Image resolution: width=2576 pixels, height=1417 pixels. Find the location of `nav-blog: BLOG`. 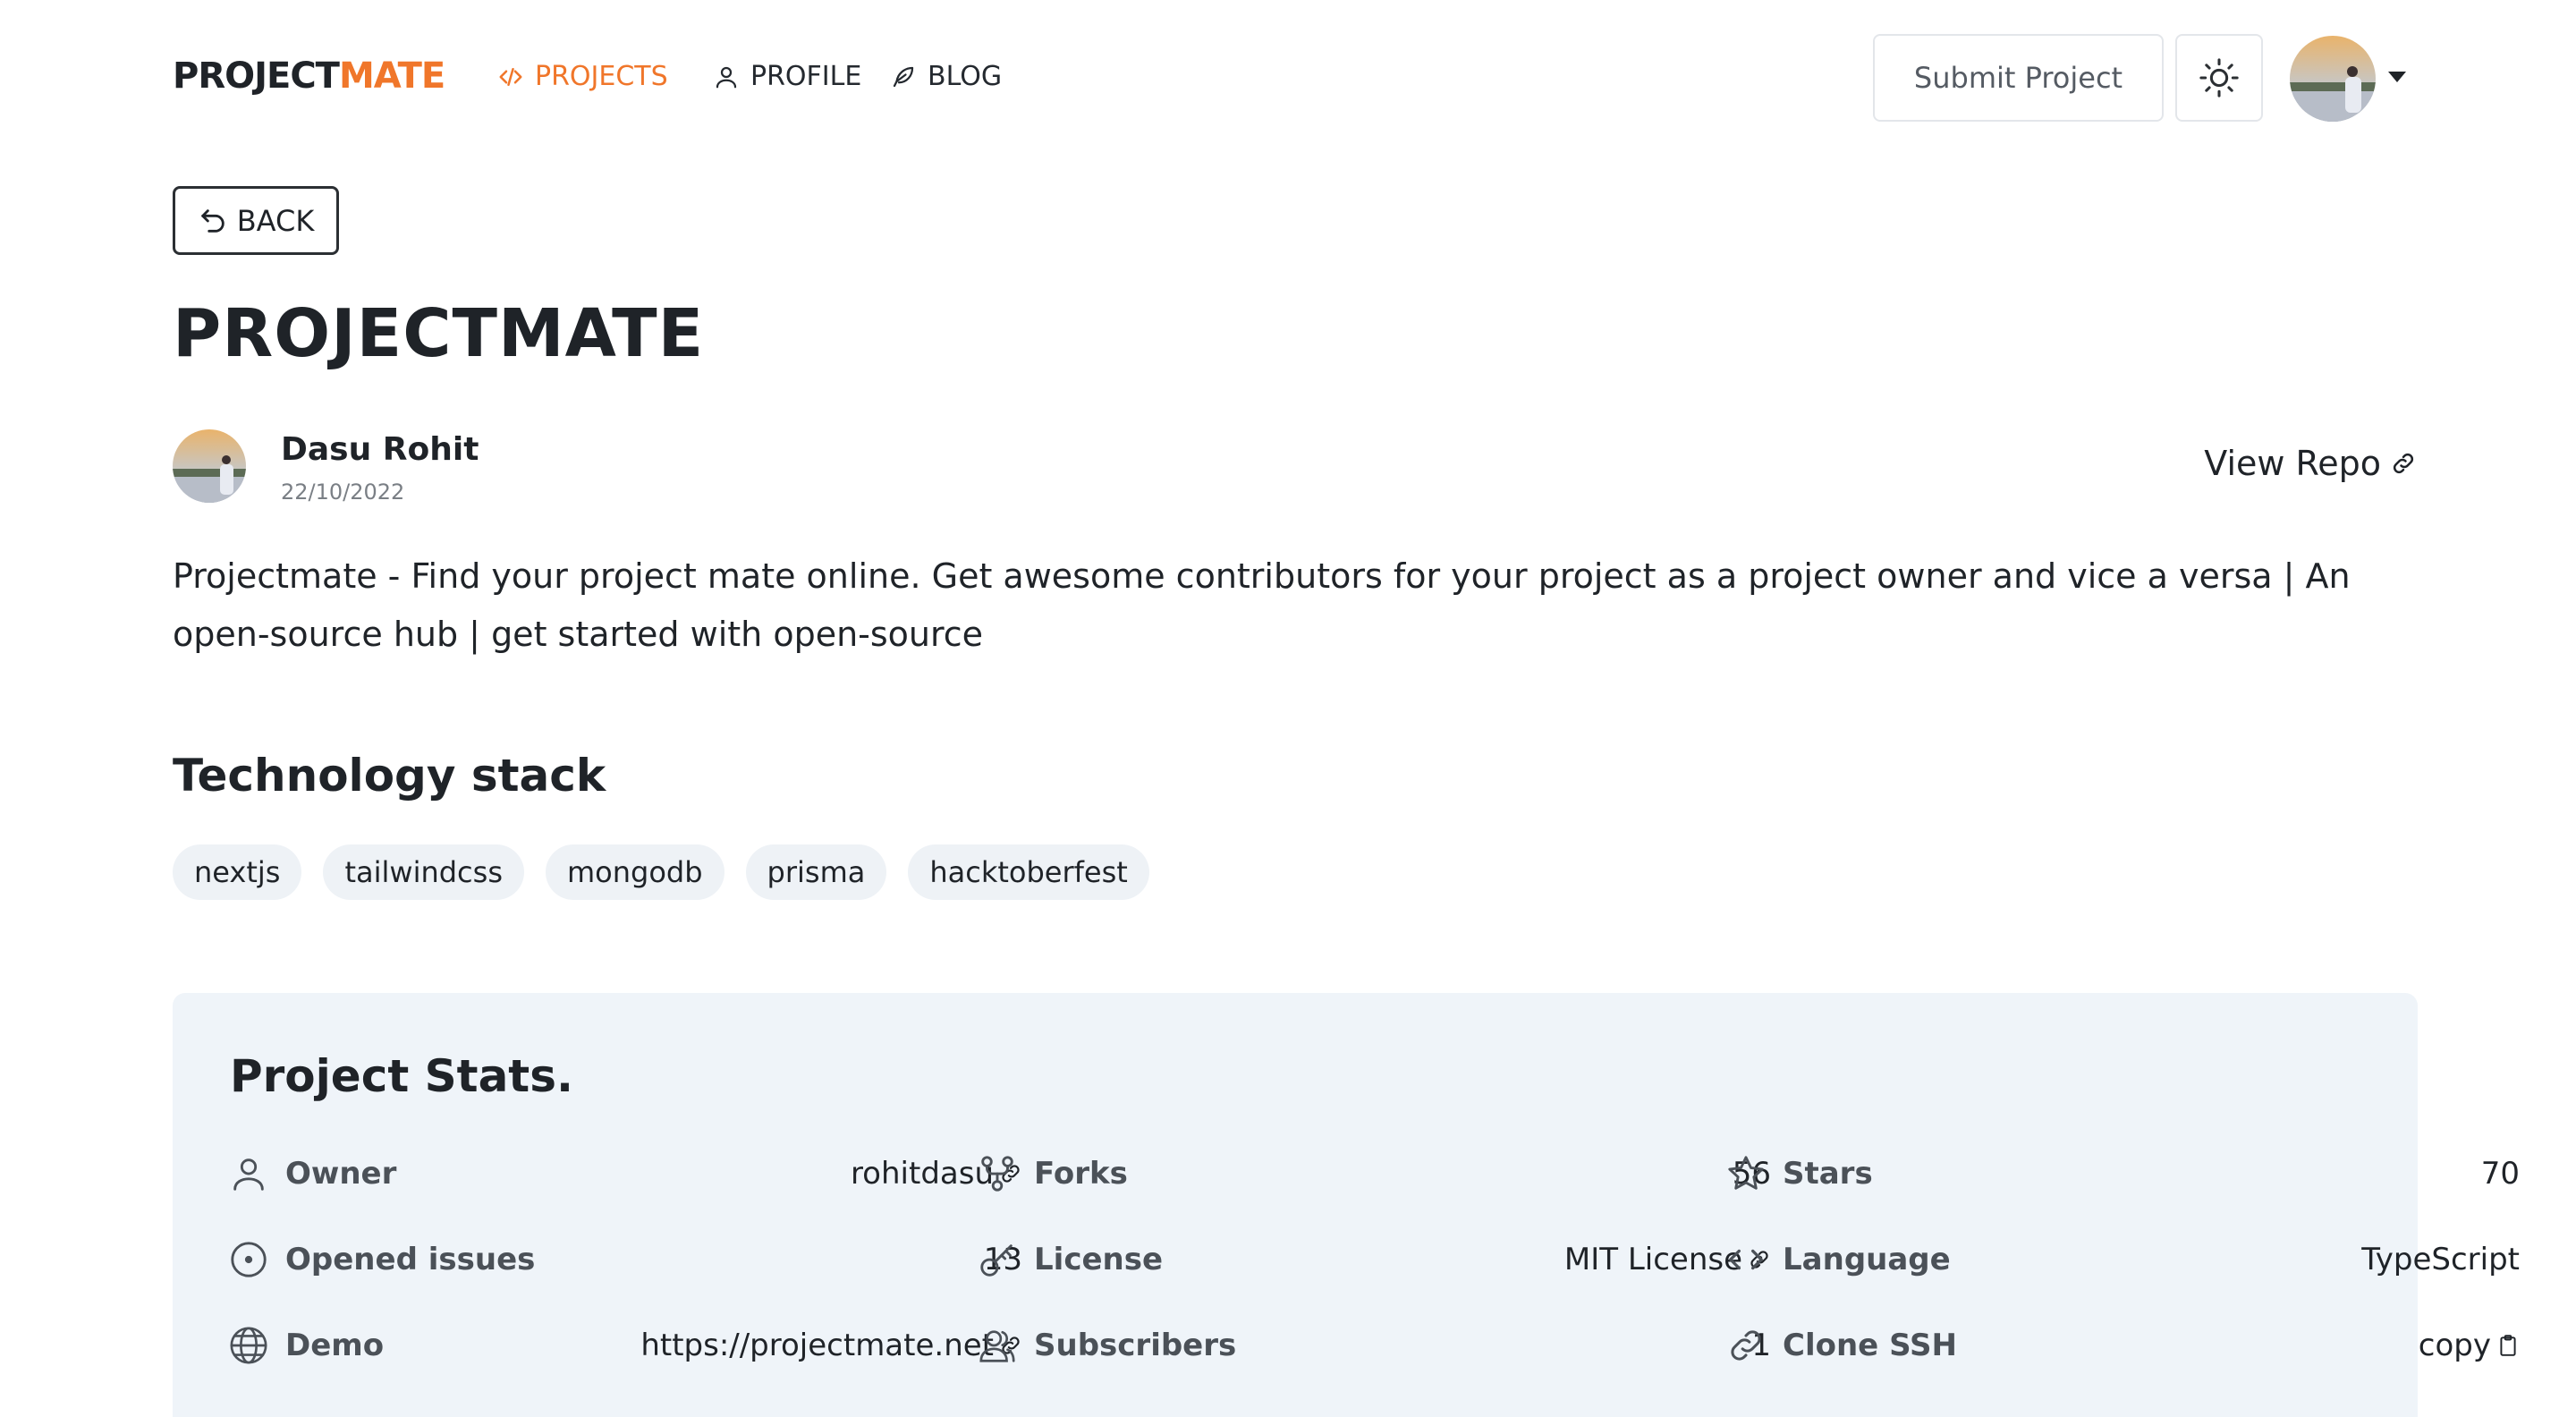

nav-blog: BLOG is located at coordinates (946, 77).